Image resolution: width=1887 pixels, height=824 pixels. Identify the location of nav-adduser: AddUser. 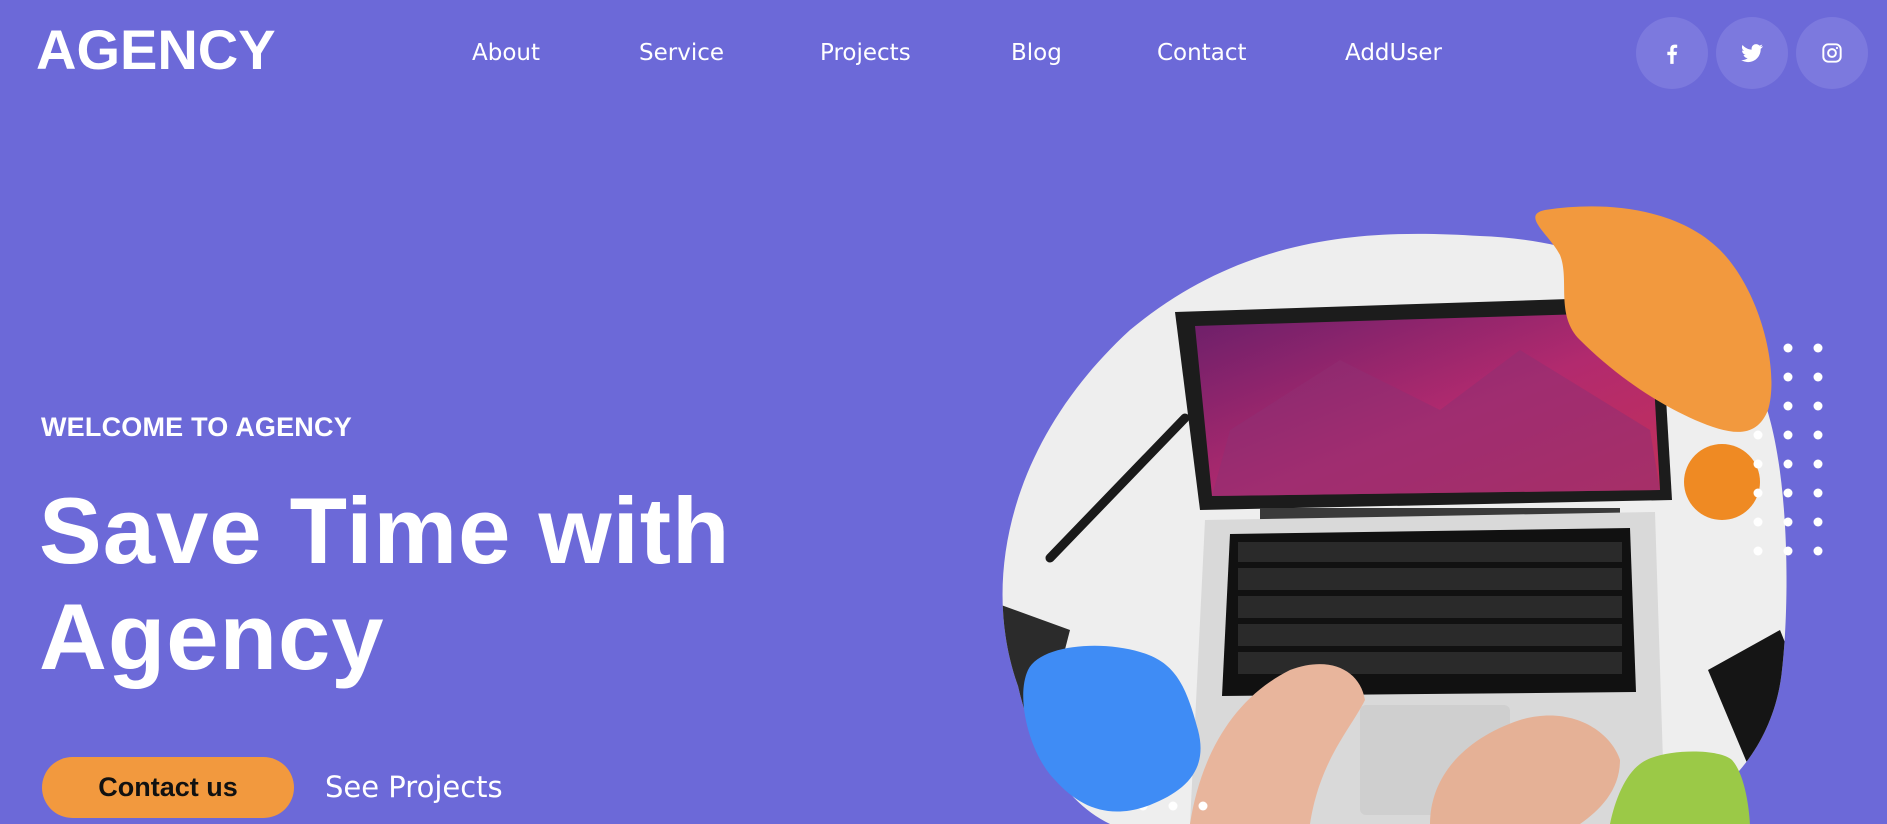
(1393, 54).